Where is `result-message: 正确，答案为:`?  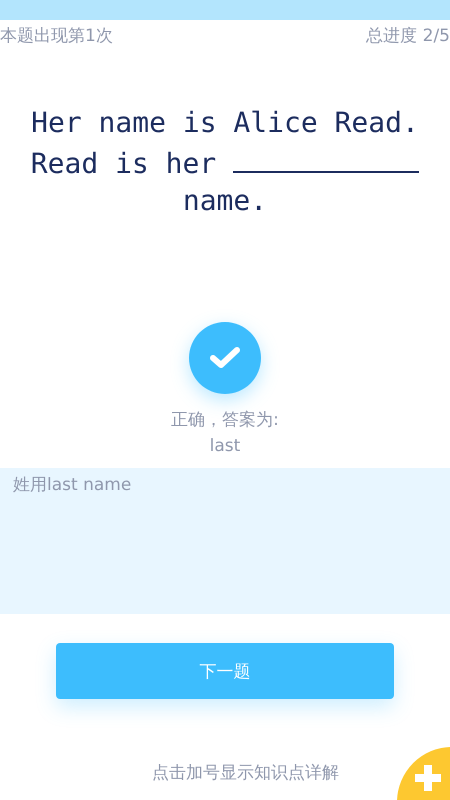 result-message: 正确，答案为: is located at coordinates (225, 420).